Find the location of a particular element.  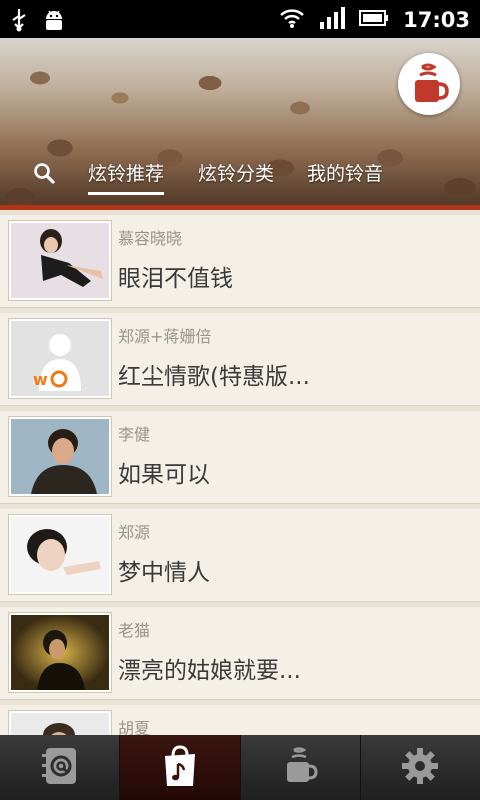

tab-my-ringtones: 我的铃音 is located at coordinates (345, 172).